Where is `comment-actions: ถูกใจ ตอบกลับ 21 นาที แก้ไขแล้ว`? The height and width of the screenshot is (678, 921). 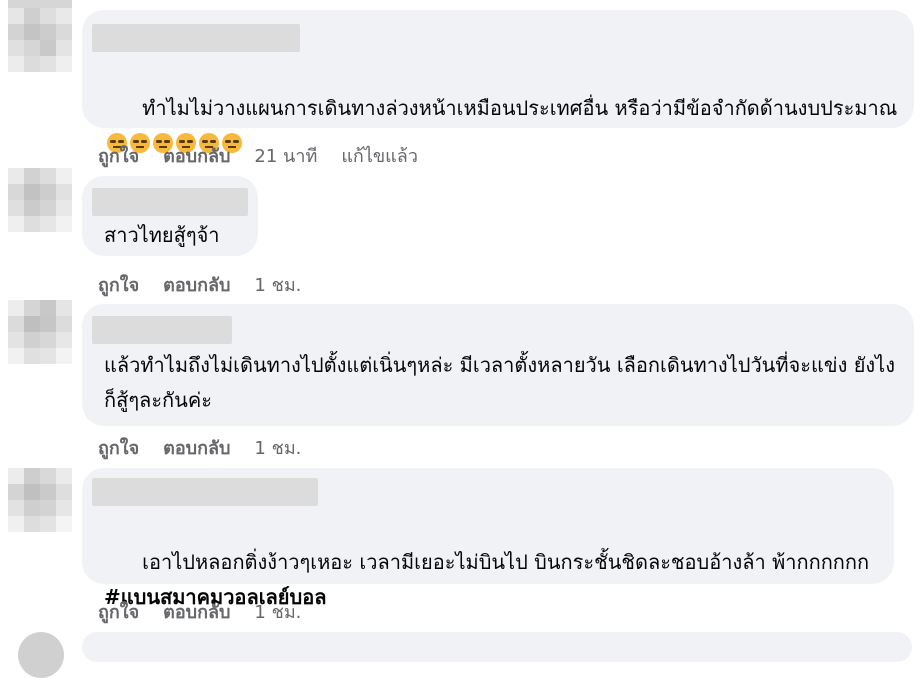 comment-actions: ถูกใจ ตอบกลับ 21 นาที แก้ไขแล้ว is located at coordinates (258, 155).